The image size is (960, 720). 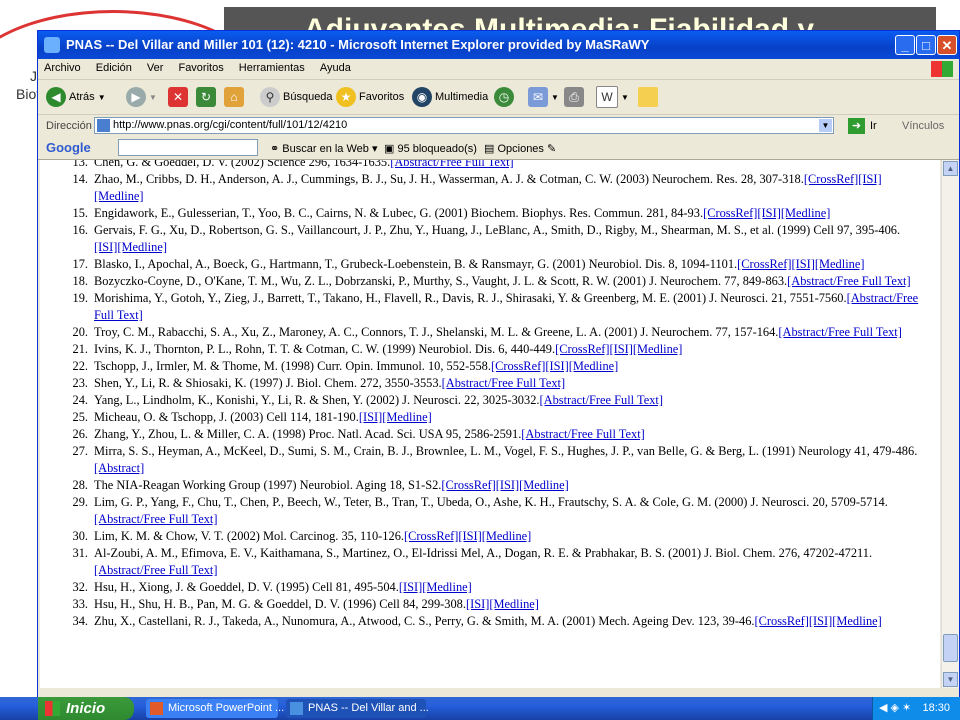 I want to click on google-logo: Google, so click(x=68, y=147).